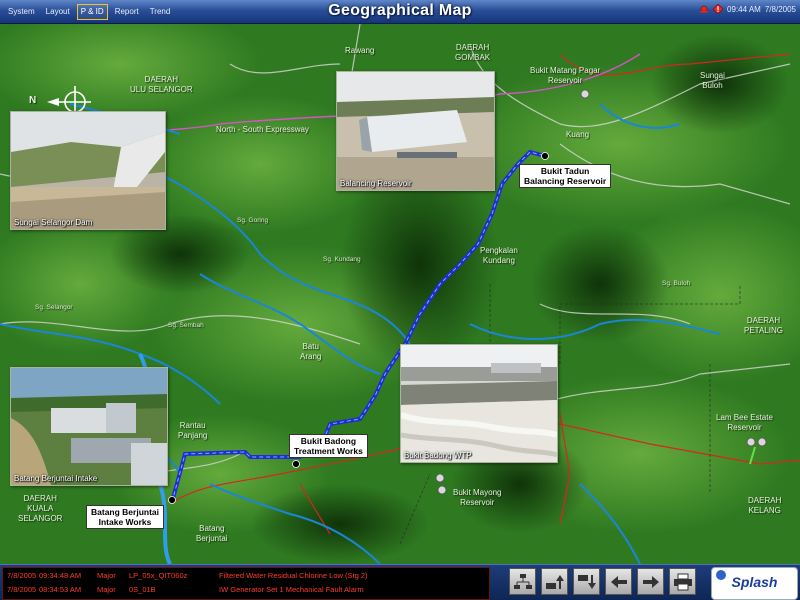 This screenshot has height=600, width=800. I want to click on forward-button, so click(650, 581).